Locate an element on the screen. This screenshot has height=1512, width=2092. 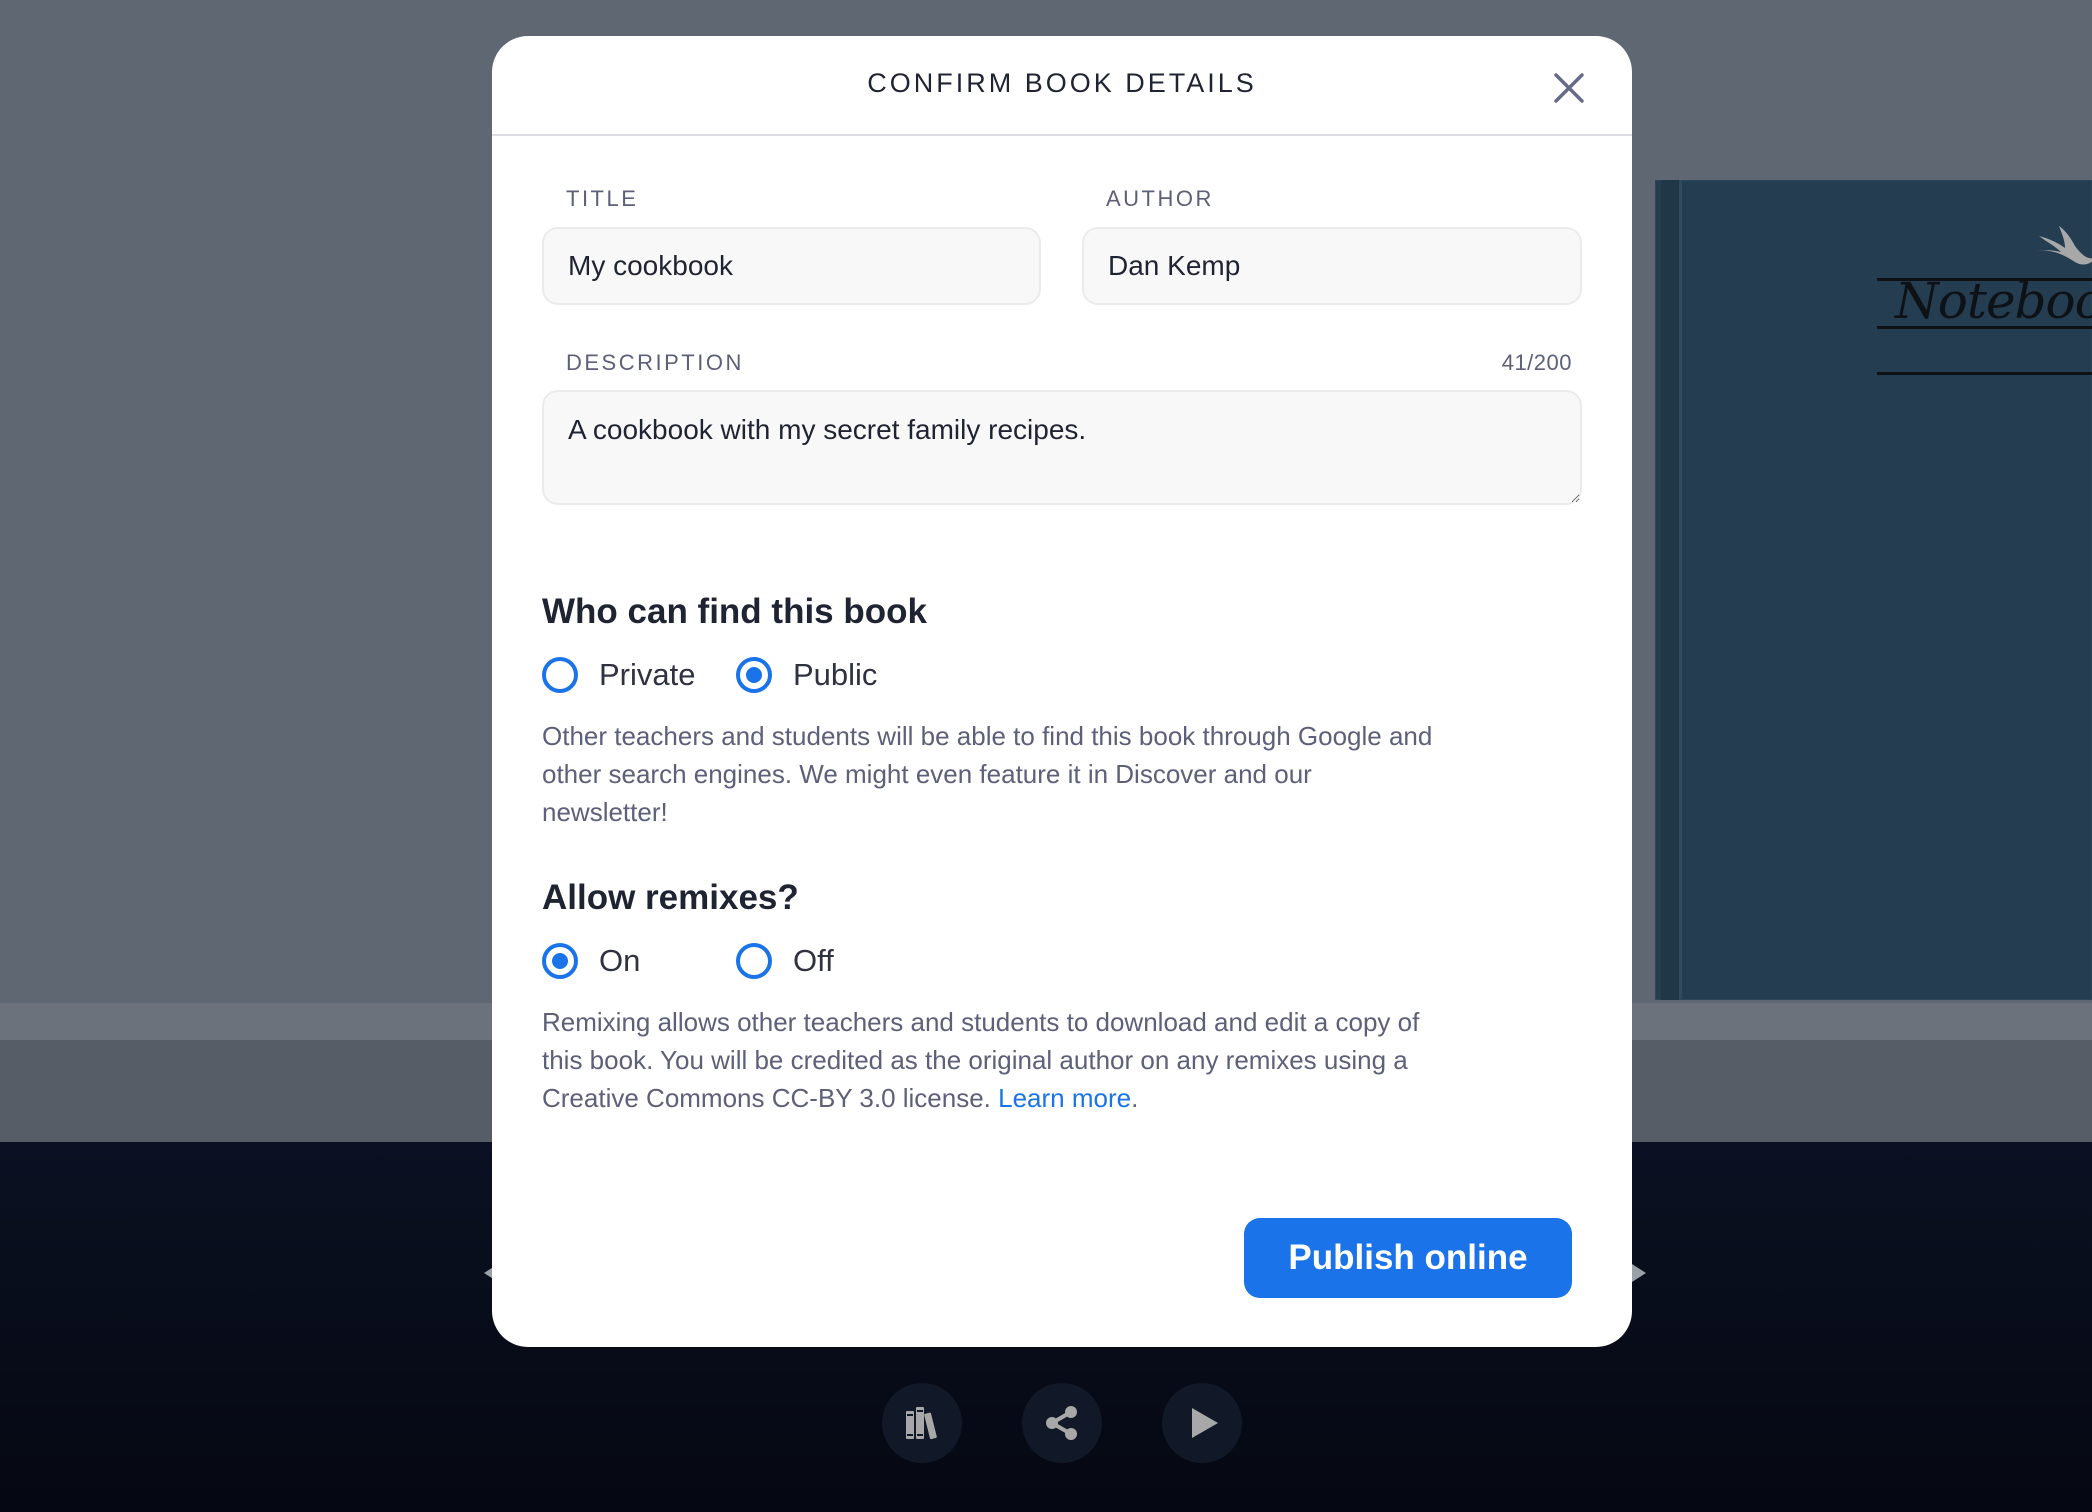
title-input is located at coordinates (791, 266).